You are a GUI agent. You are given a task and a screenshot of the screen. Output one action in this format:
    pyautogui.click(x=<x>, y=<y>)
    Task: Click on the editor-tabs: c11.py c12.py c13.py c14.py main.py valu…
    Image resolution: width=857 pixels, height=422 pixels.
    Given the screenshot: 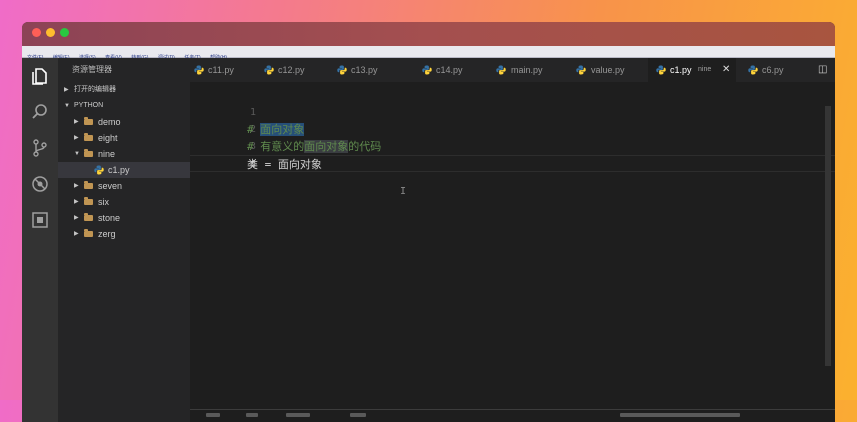 What is the action you would take?
    pyautogui.click(x=512, y=70)
    